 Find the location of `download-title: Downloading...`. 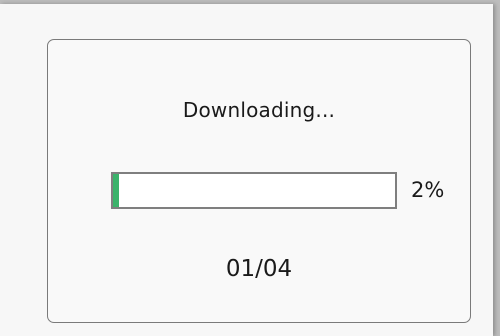

download-title: Downloading... is located at coordinates (259, 110).